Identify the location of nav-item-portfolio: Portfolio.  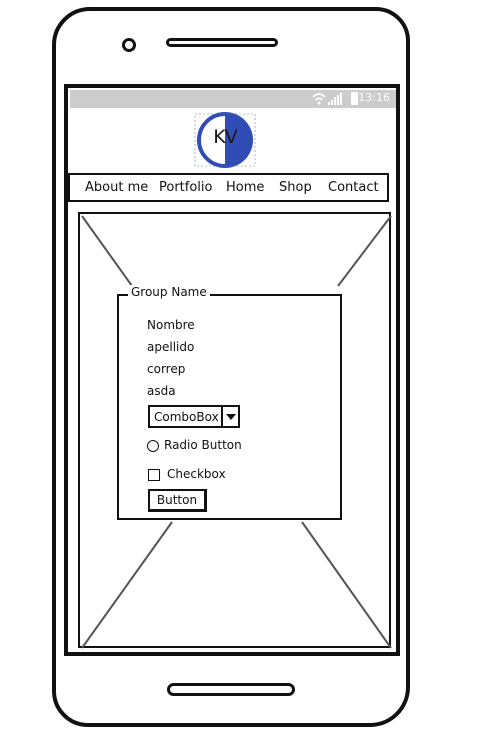
(185, 187).